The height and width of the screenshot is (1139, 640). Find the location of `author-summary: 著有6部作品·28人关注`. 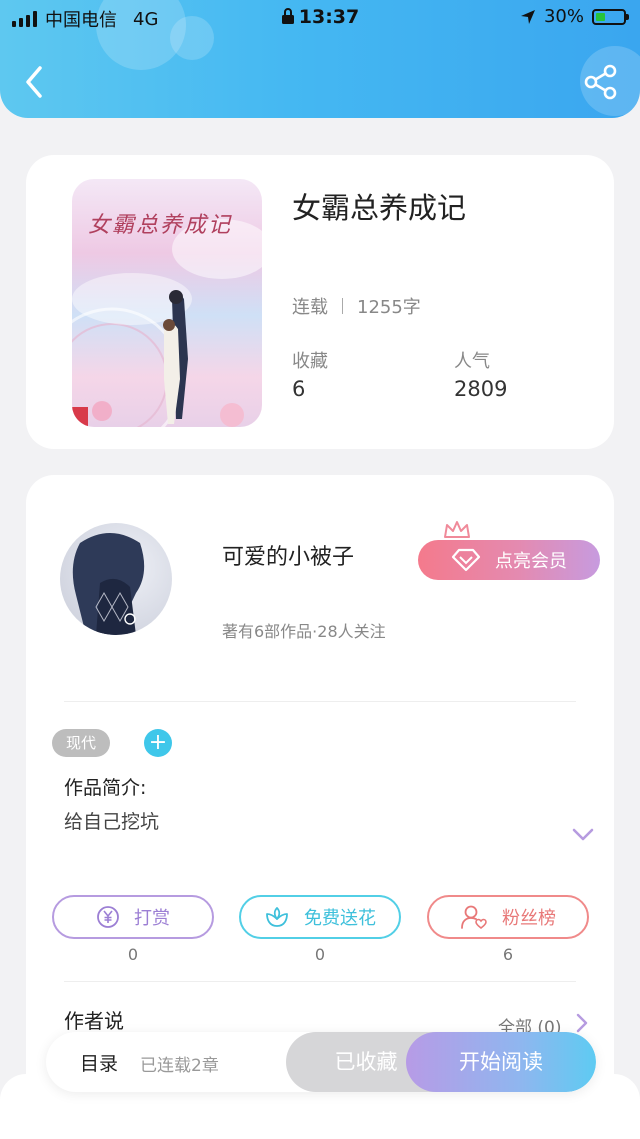

author-summary: 著有6部作品·28人关注 is located at coordinates (304, 631).